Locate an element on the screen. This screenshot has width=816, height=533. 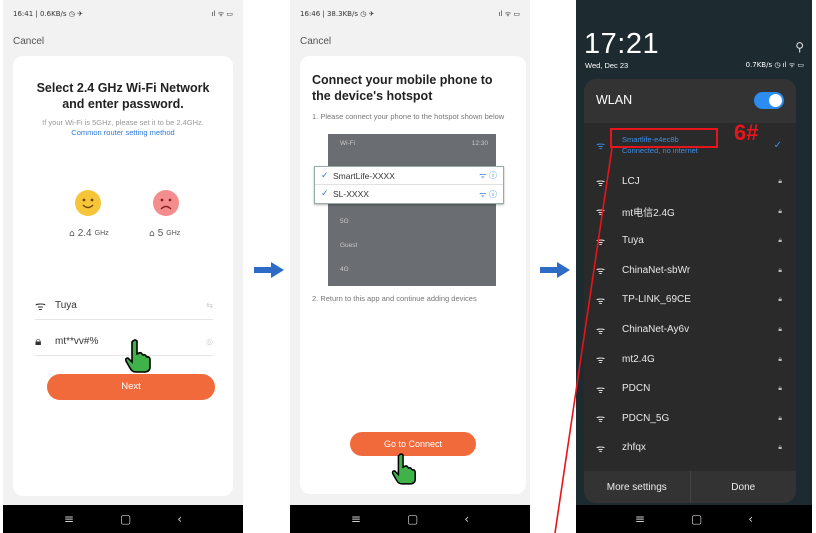
network-row: ᯤ mt电信2.4G 🔒︎ is located at coordinates (690, 211).